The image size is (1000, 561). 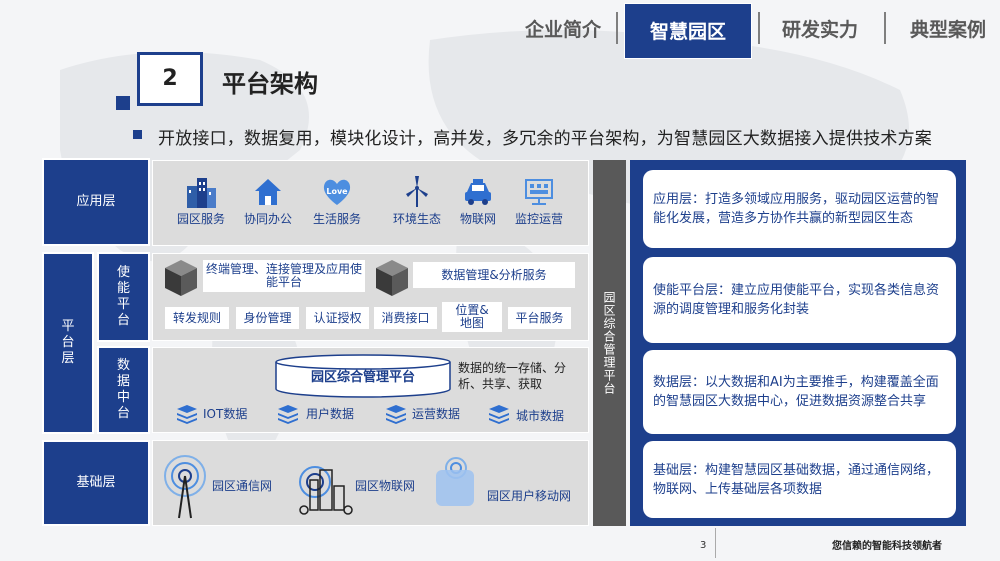 I want to click on base-item-label: 园区通信网, so click(x=242, y=486).